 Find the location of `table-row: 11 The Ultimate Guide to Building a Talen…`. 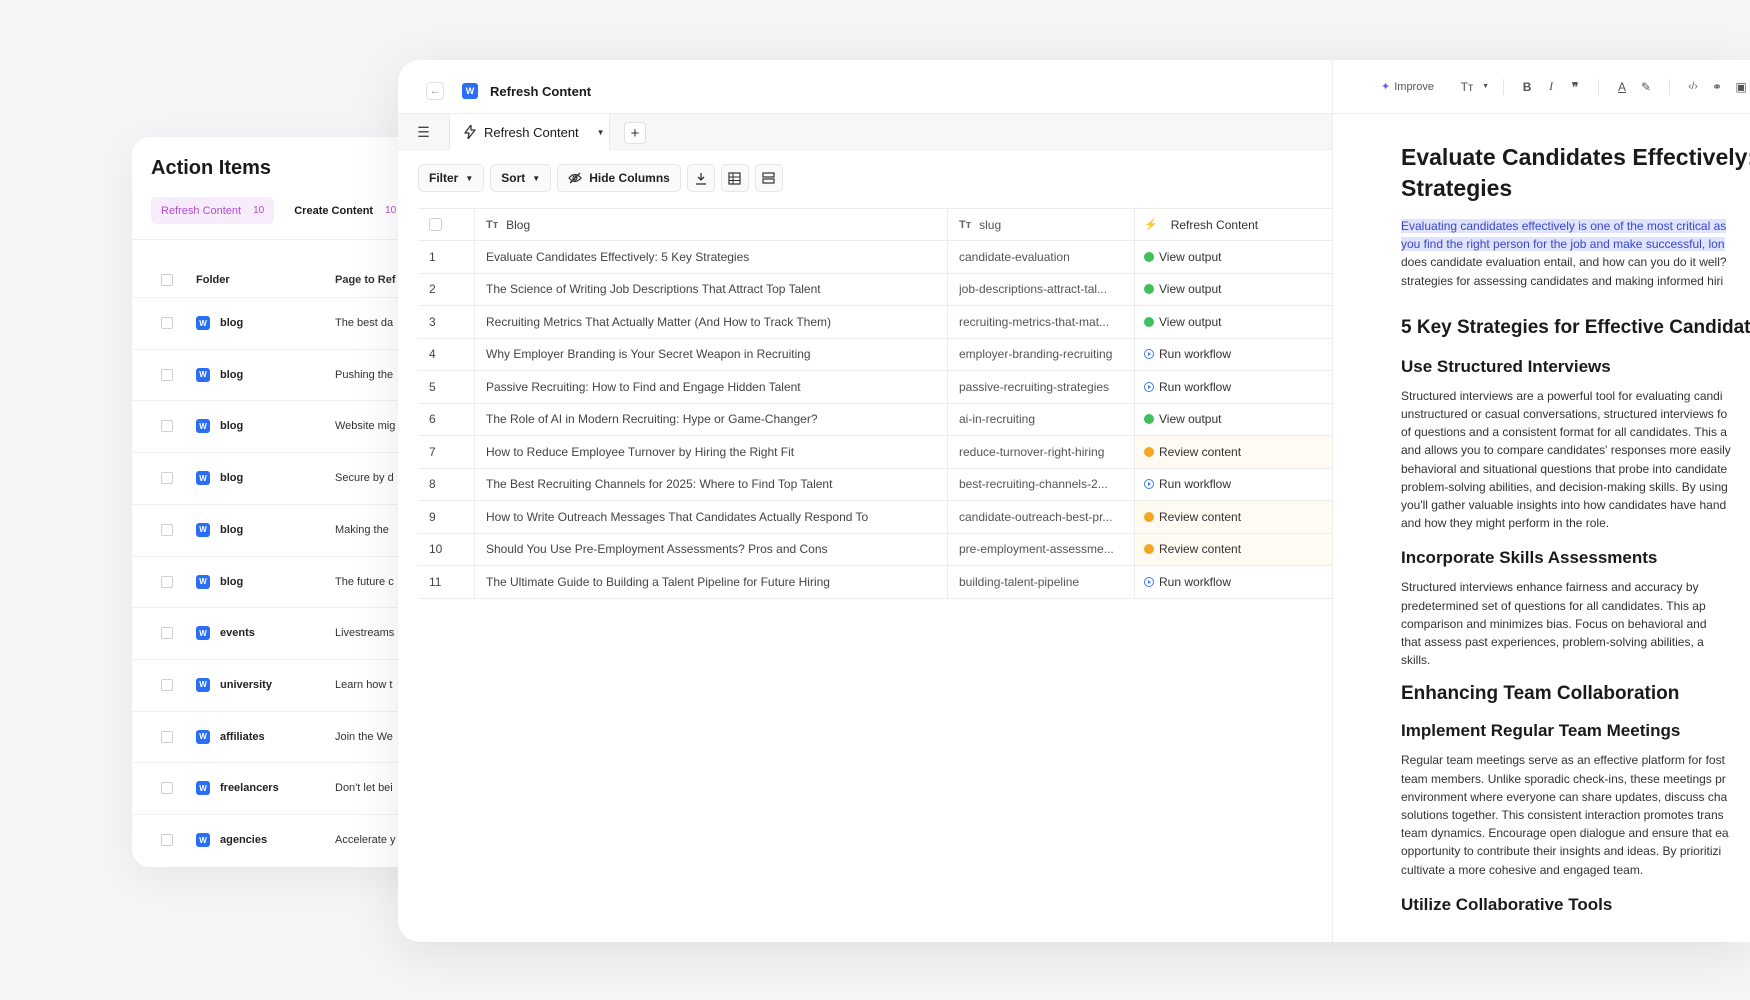

table-row: 11 The Ultimate Guide to Building a Talen… is located at coordinates (875, 582).